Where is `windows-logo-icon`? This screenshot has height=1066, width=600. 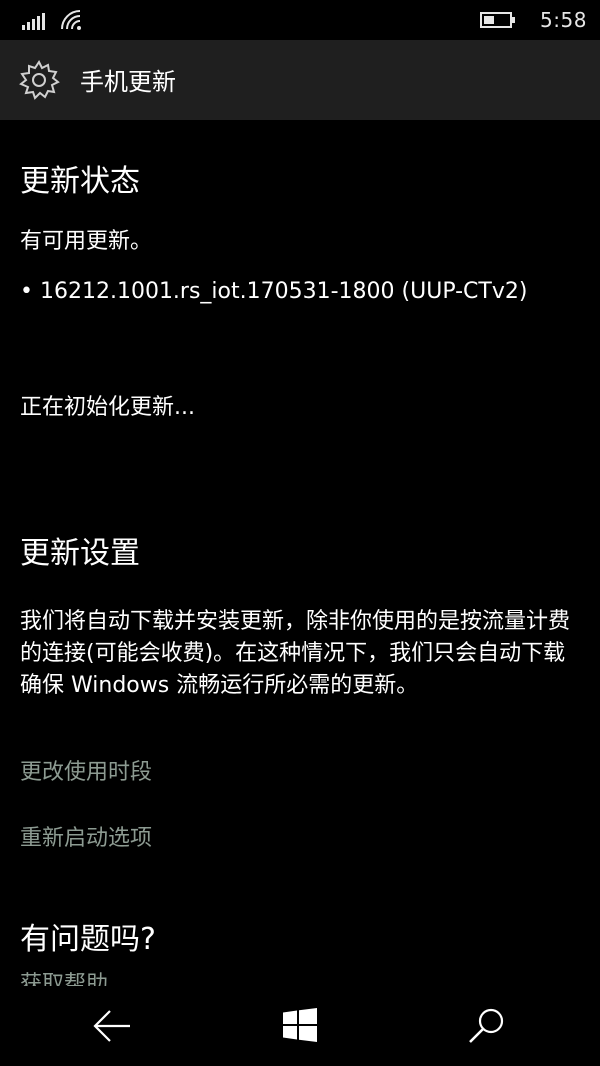
windows-logo-icon is located at coordinates (300, 1025).